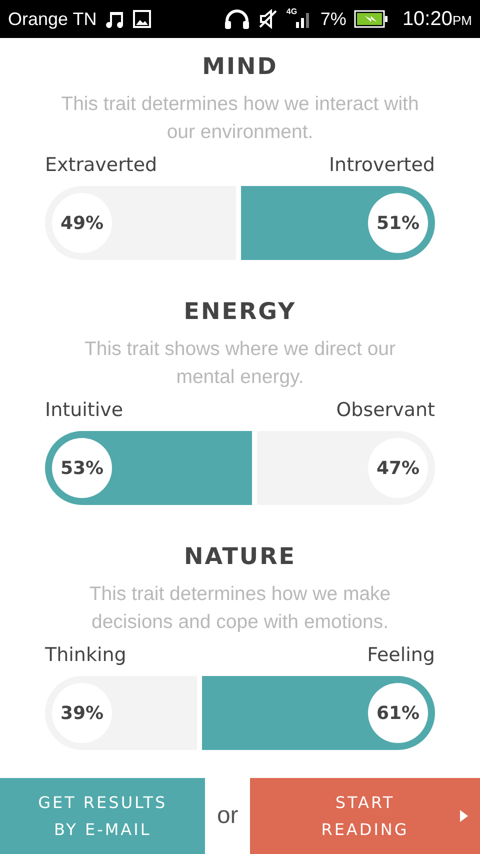 This screenshot has width=480, height=854. Describe the element at coordinates (103, 816) in the screenshot. I see `email-results-button: GET RESULTS BY E-MAIL` at that location.